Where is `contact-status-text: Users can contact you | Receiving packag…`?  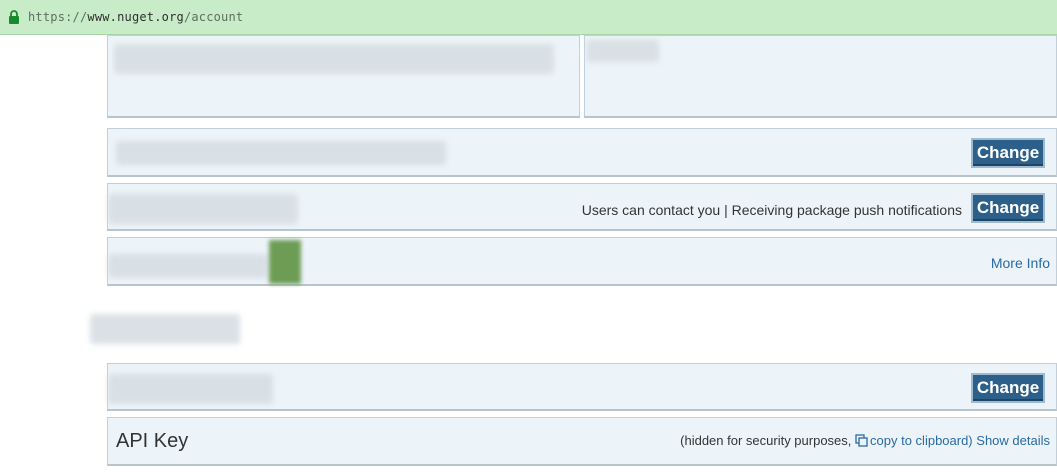 contact-status-text: Users can contact you | Receiving packag… is located at coordinates (771, 210).